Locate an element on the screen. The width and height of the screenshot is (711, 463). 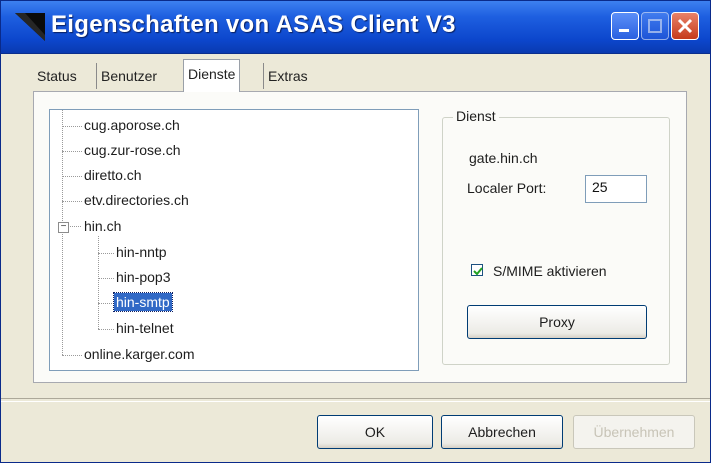
tree-item-diretto: diretto.ch is located at coordinates (113, 175).